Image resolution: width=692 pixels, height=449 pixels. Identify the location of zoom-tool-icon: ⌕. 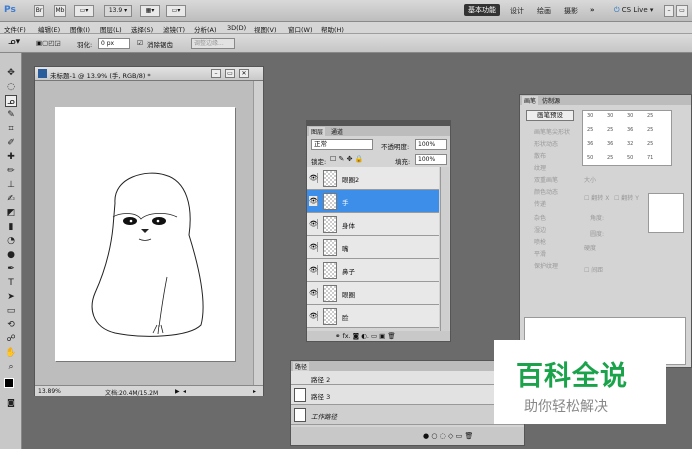
(11, 367).